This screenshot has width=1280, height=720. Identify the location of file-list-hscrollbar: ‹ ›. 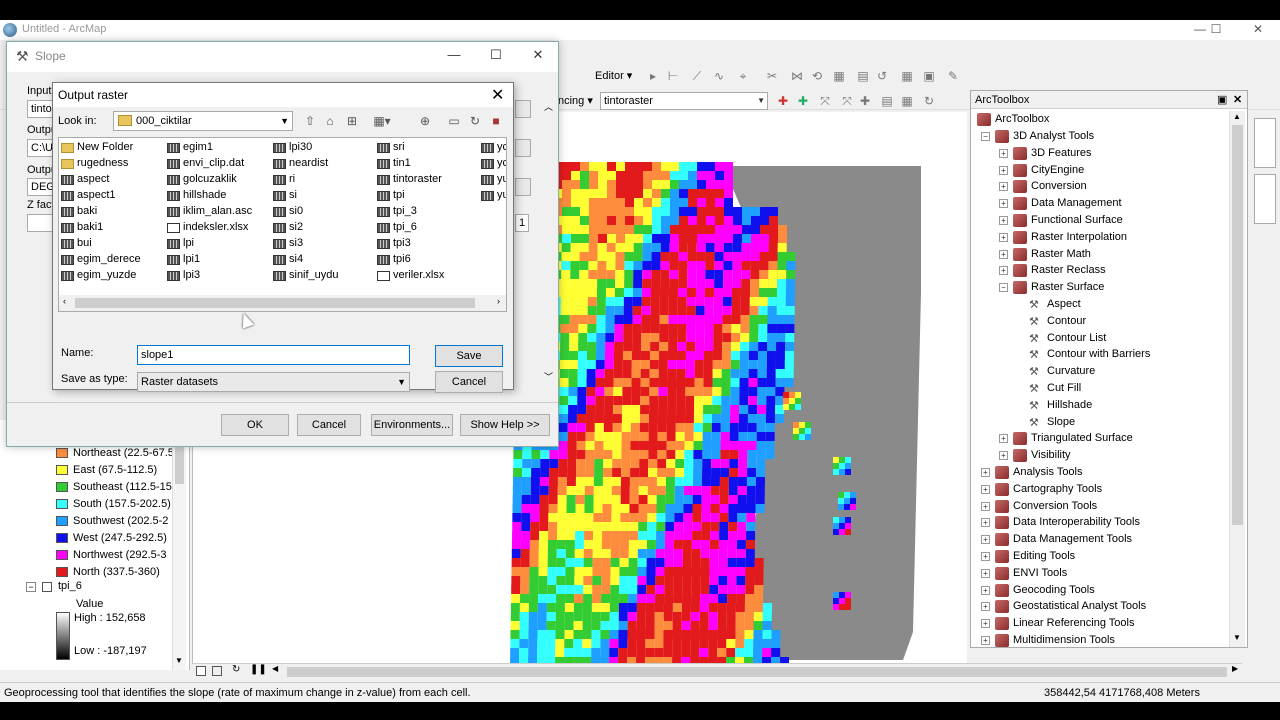
(282, 303).